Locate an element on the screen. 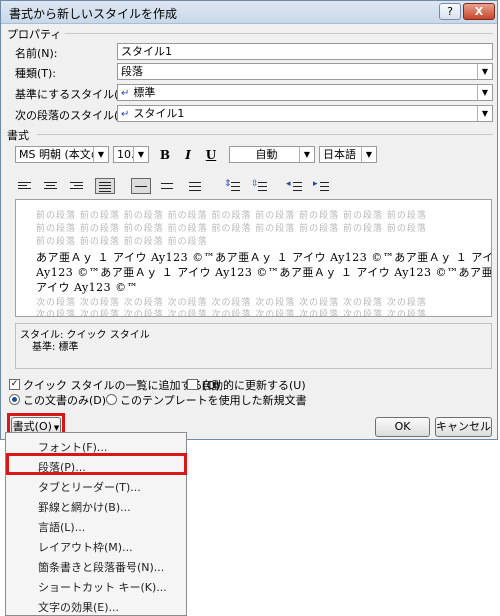 Image resolution: width=500 pixels, height=616 pixels. auto-update-checkbox is located at coordinates (192, 384).